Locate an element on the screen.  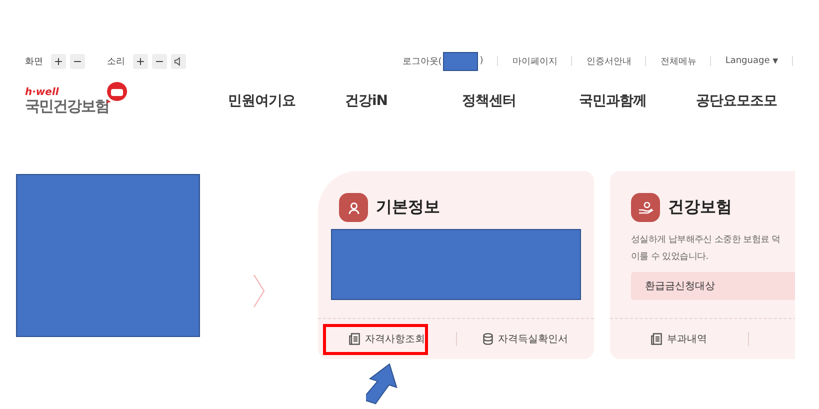
zoom-button: − is located at coordinates (77, 61).